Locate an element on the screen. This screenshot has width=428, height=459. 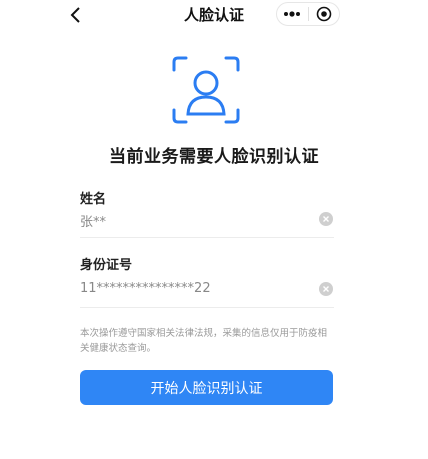
page-title: 人脸认证 is located at coordinates (213, 15).